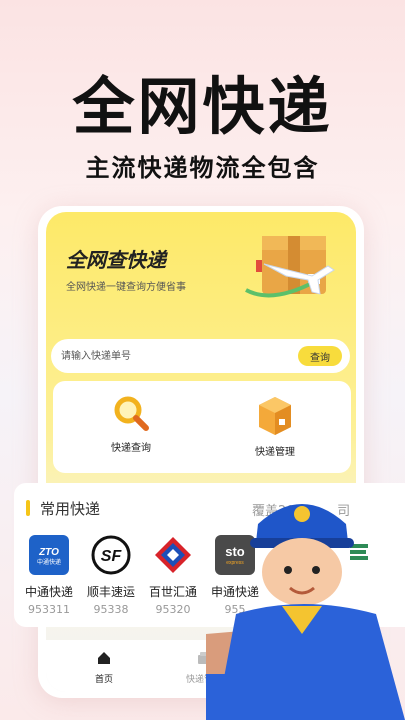 This screenshot has width=405, height=720. What do you see at coordinates (275, 452) in the screenshot?
I see `action-label: 快递管理` at bounding box center [275, 452].